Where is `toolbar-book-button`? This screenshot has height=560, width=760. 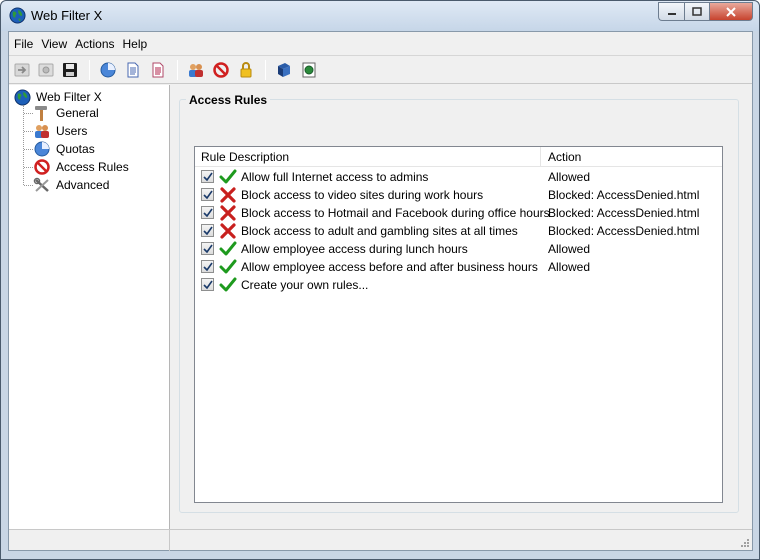
toolbar-book-button is located at coordinates (284, 70).